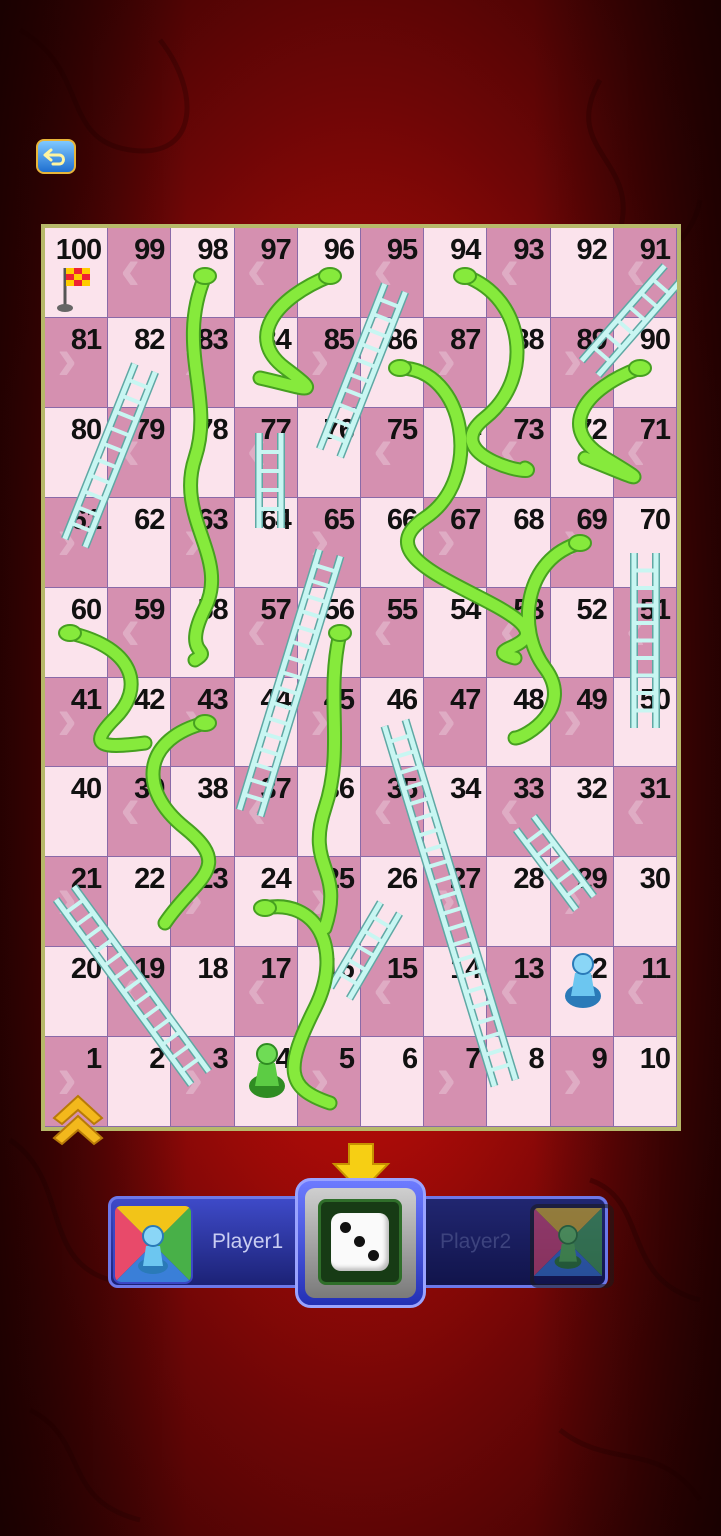 The height and width of the screenshot is (1536, 721). Describe the element at coordinates (266, 362) in the screenshot. I see `board-cell: 84` at that location.